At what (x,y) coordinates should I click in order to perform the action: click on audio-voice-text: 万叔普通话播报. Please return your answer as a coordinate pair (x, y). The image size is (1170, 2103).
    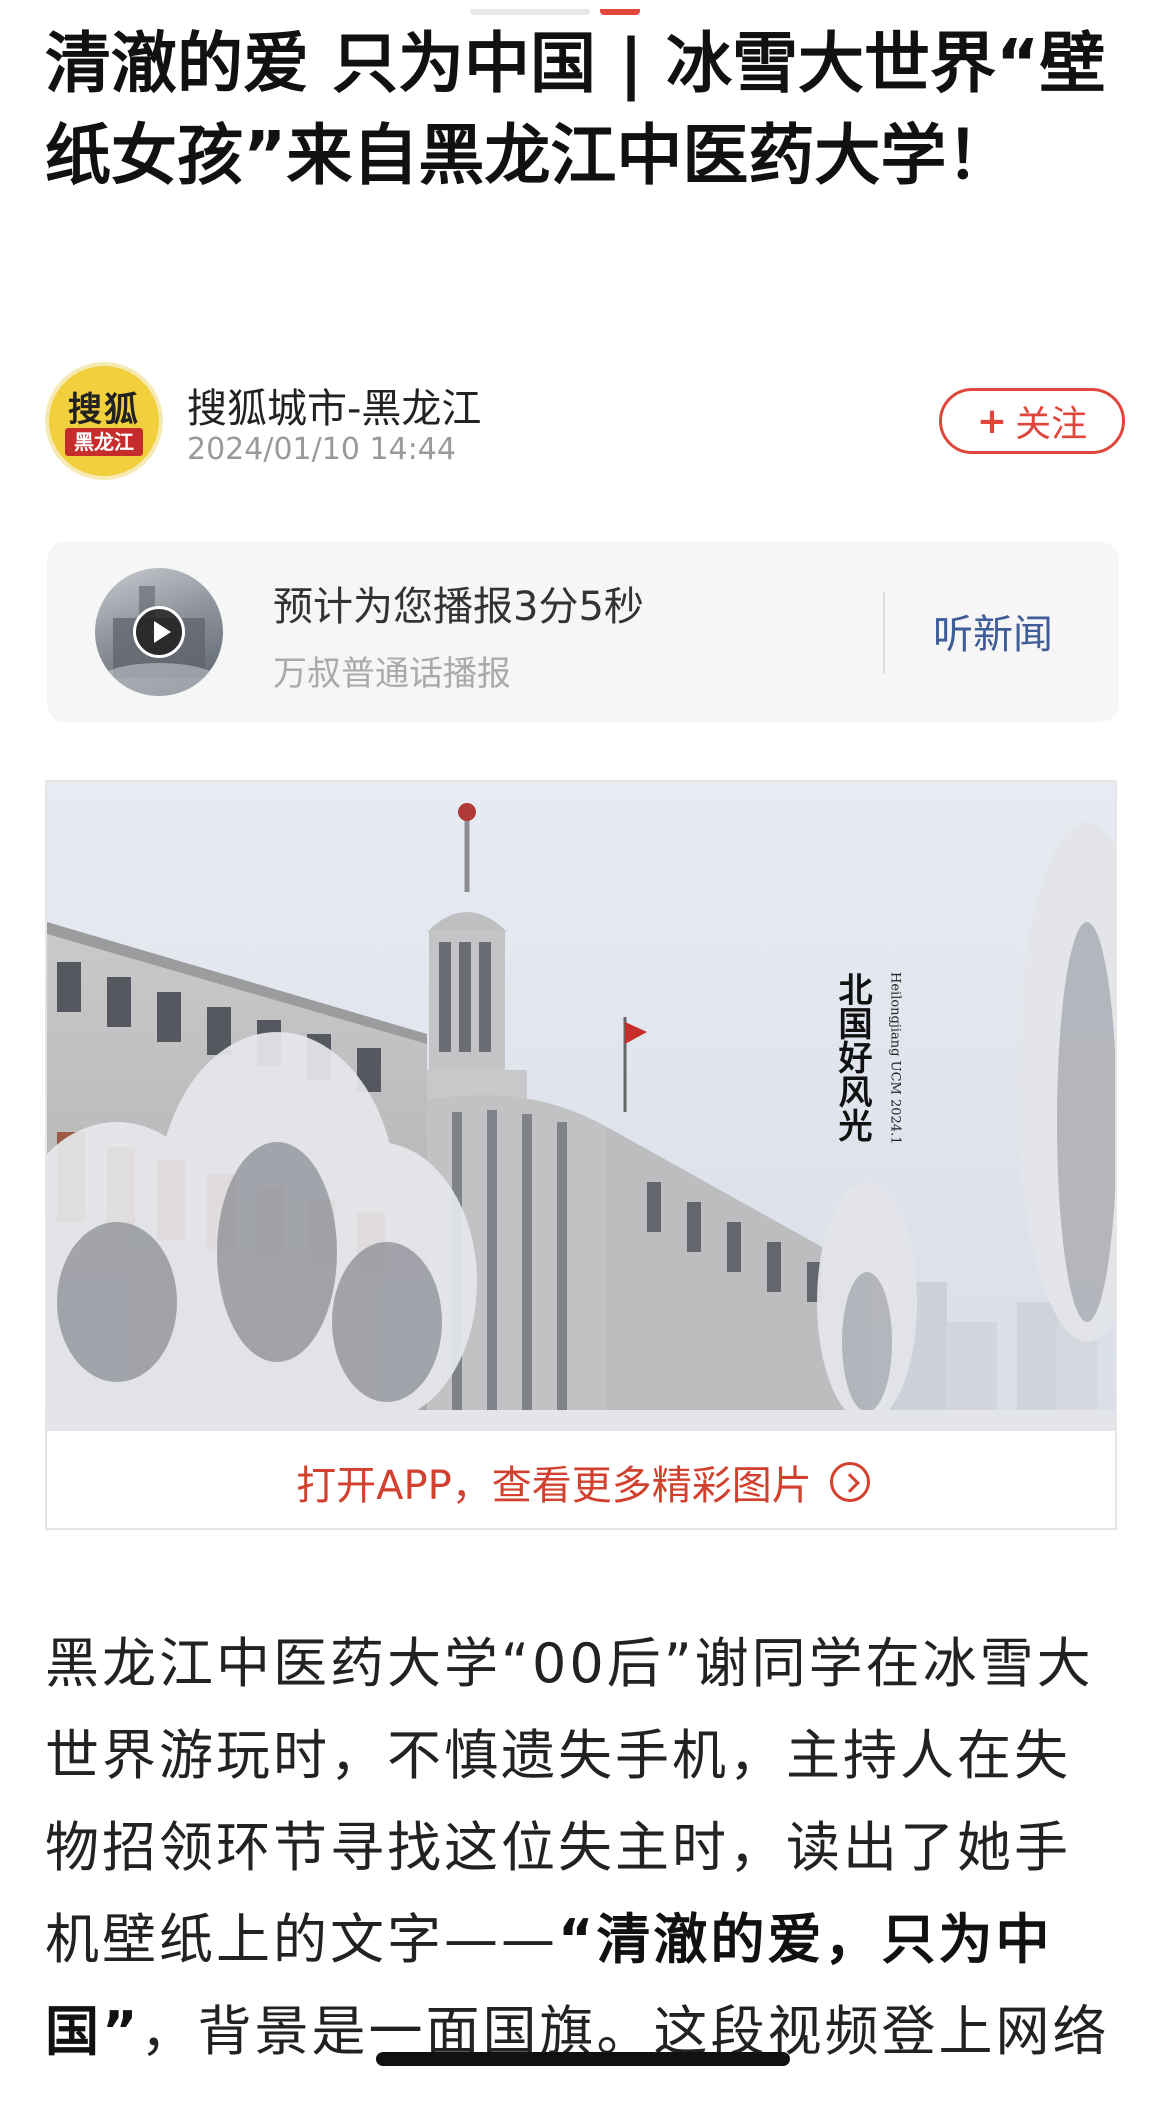
    Looking at the image, I should click on (392, 674).